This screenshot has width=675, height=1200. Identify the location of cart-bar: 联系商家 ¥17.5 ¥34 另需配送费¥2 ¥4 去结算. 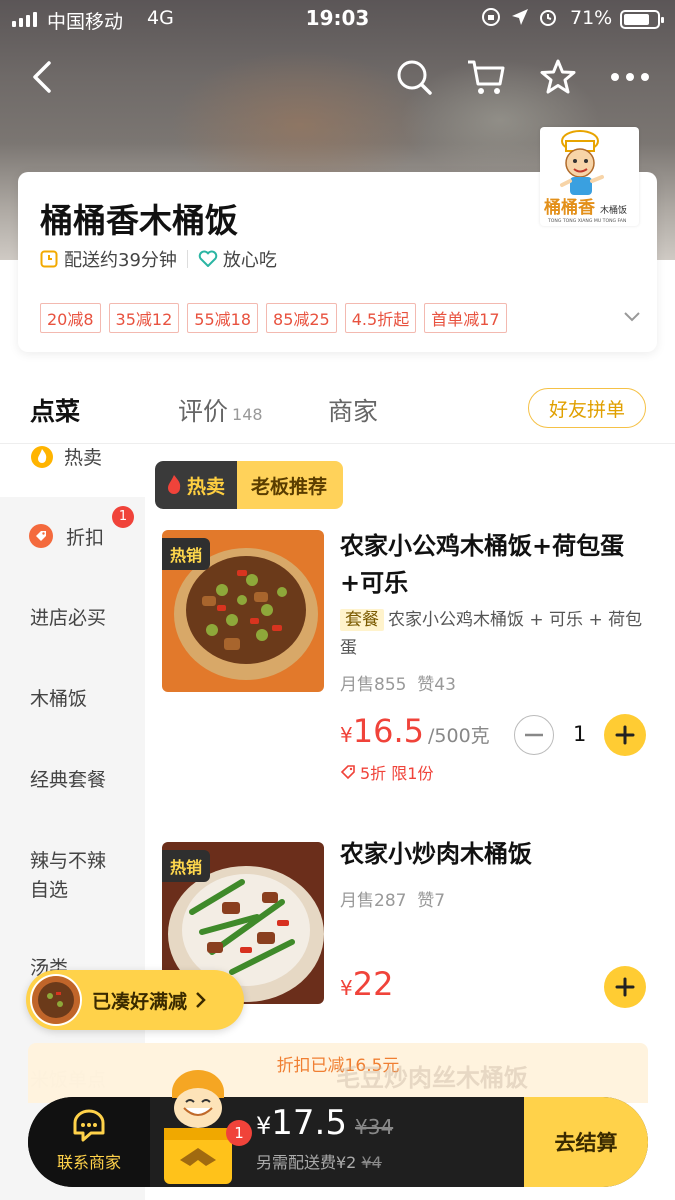
(338, 1142).